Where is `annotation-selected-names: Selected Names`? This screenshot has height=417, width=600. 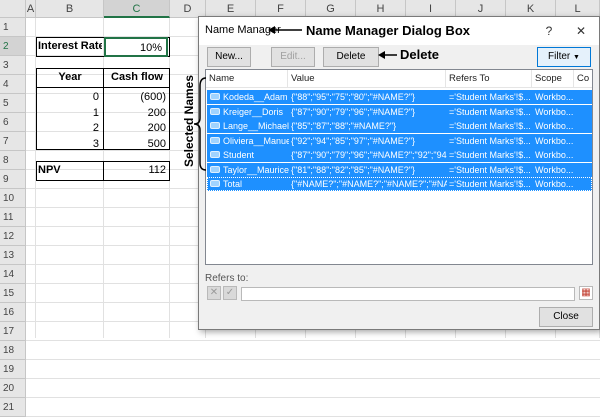
annotation-selected-names: Selected Names is located at coordinates (189, 121).